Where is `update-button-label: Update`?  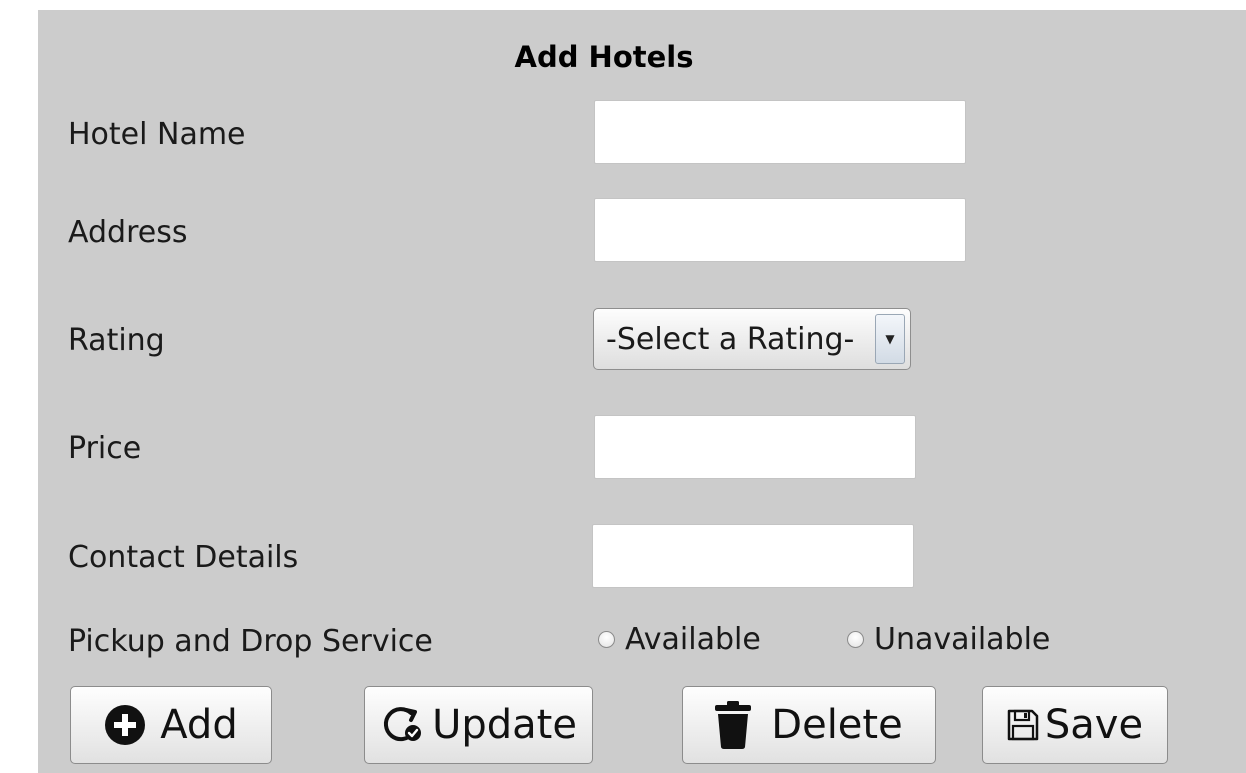 update-button-label: Update is located at coordinates (504, 725).